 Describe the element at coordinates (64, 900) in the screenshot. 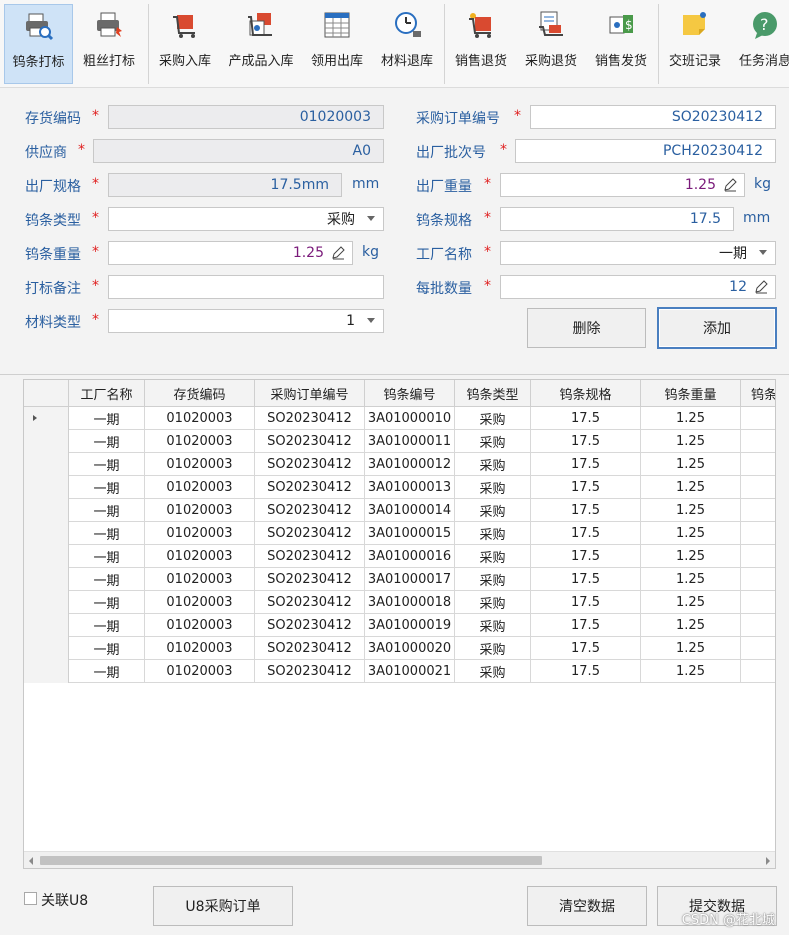

I see `link-u8-label: 关联U8` at that location.